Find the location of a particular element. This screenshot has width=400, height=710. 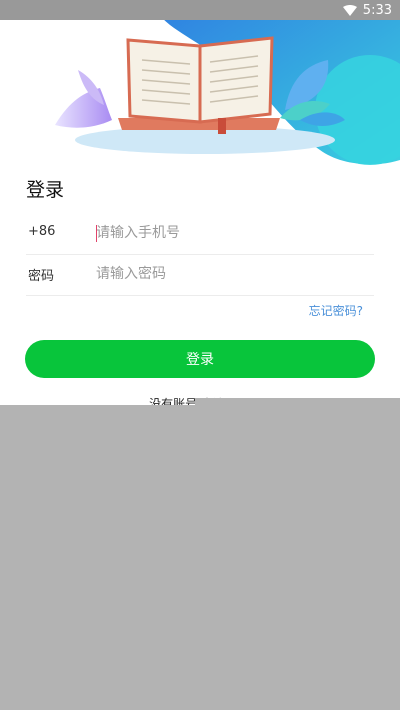

country-code-label: +86 is located at coordinates (41, 231).